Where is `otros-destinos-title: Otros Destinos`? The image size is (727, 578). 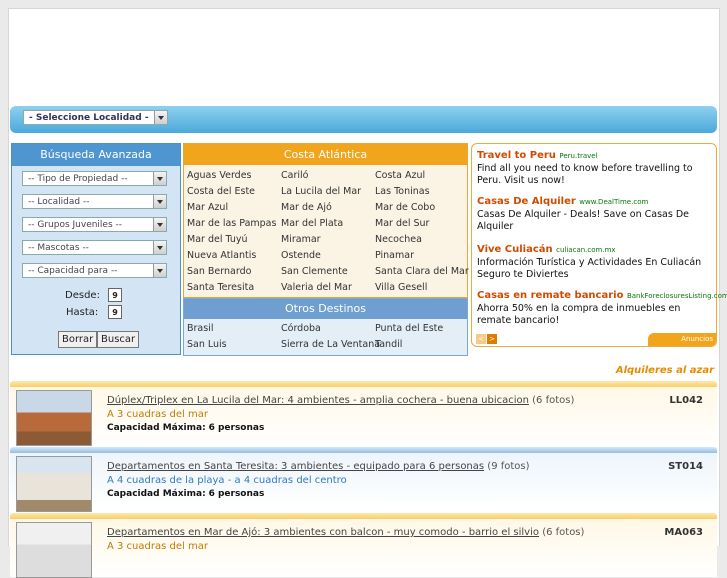 otros-destinos-title: Otros Destinos is located at coordinates (325, 309).